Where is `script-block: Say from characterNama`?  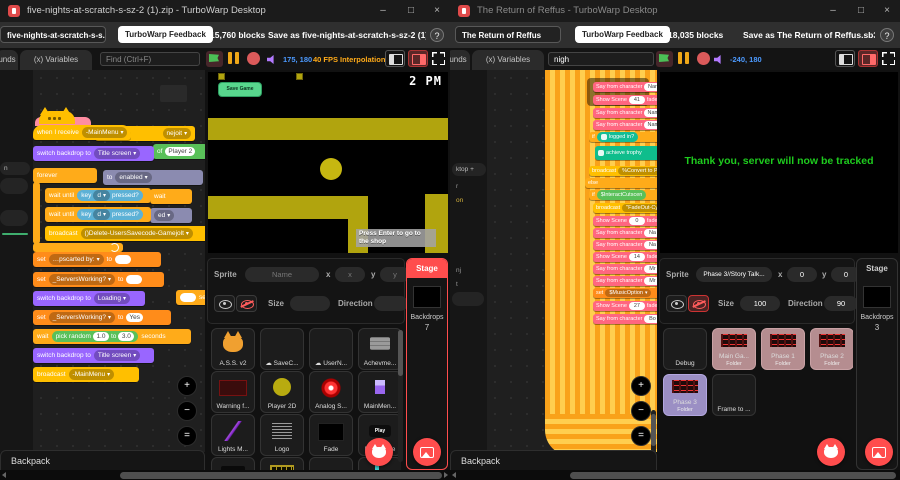 script-block: Say from characterNama is located at coordinates (625, 113).